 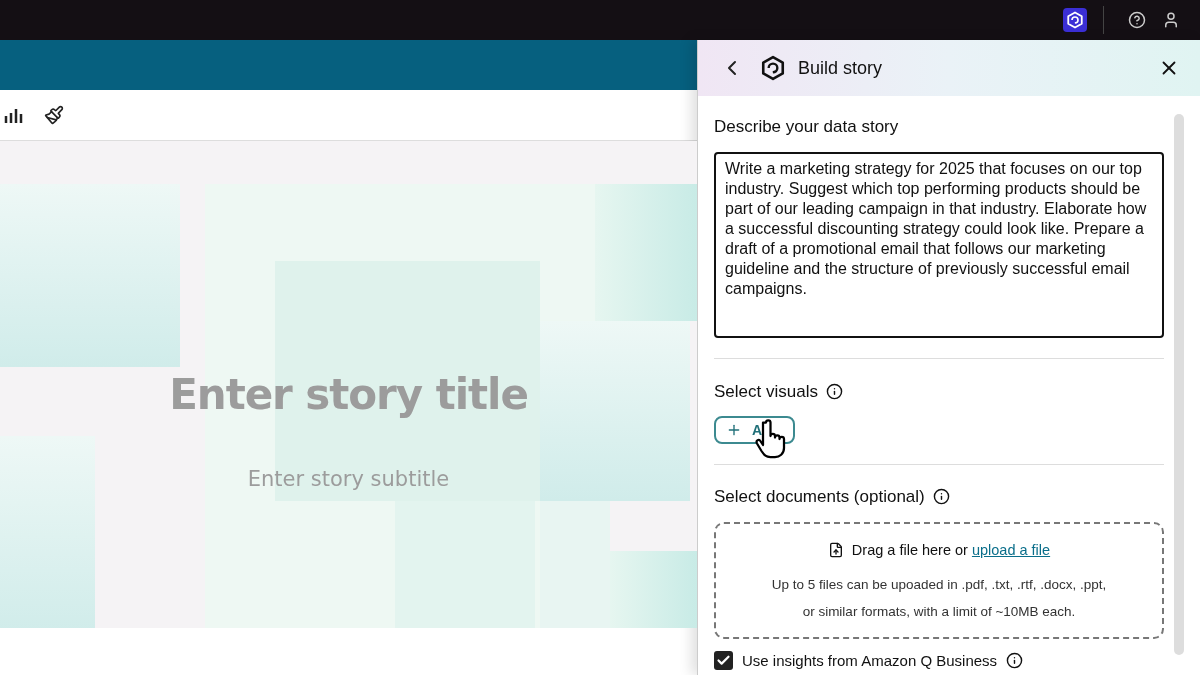 I want to click on panel-title: Build story, so click(x=840, y=68).